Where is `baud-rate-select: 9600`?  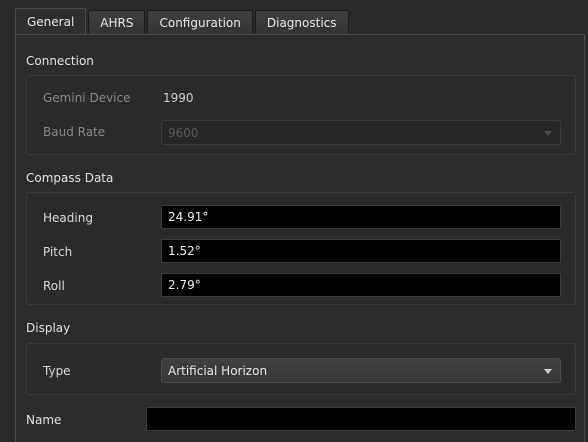
baud-rate-select: 9600 is located at coordinates (361, 132).